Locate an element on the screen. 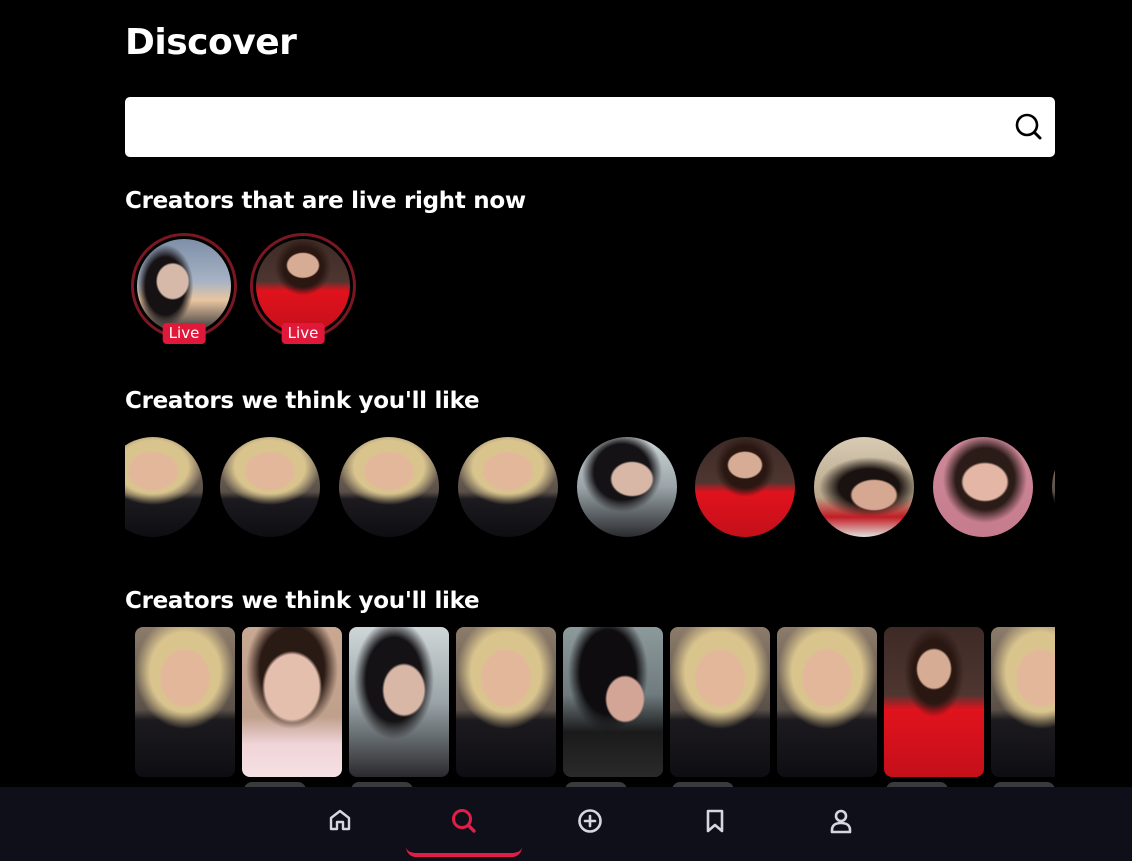 The image size is (1132, 861). recommended-creators-row is located at coordinates (590, 487).